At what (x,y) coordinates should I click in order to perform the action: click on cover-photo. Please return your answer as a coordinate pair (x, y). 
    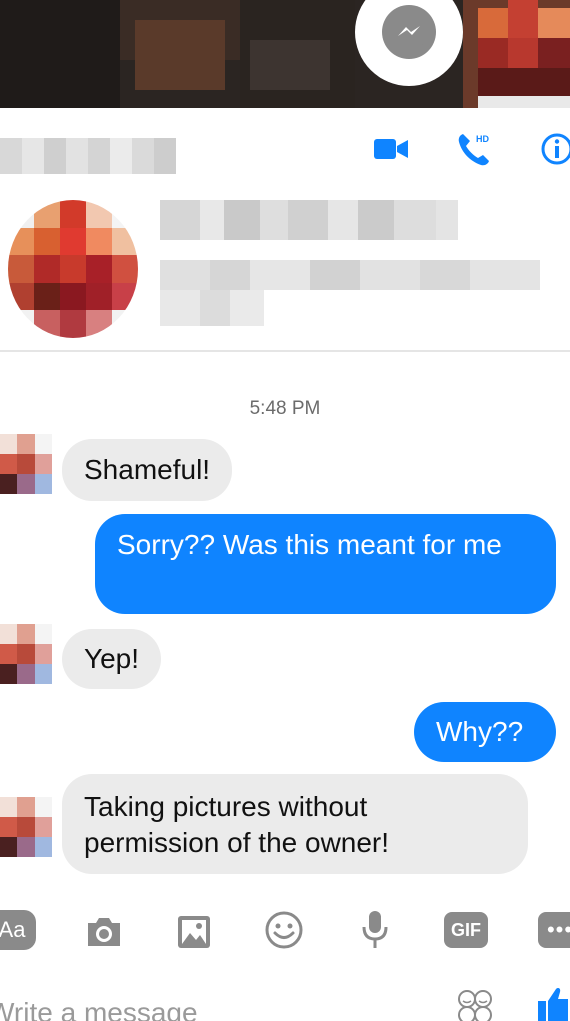
    Looking at the image, I should click on (285, 54).